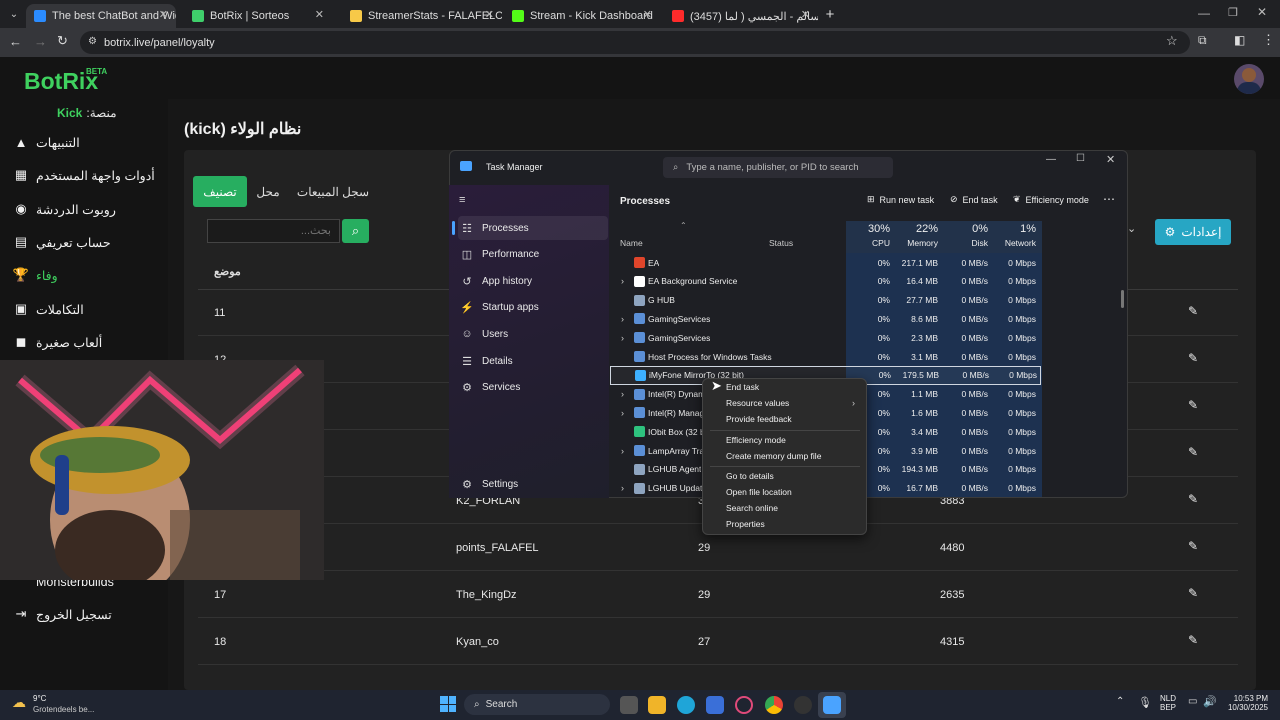 This screenshot has height=720, width=1280. I want to click on efficiency-mode-button: ❦ Efficiency mode, so click(1051, 199).